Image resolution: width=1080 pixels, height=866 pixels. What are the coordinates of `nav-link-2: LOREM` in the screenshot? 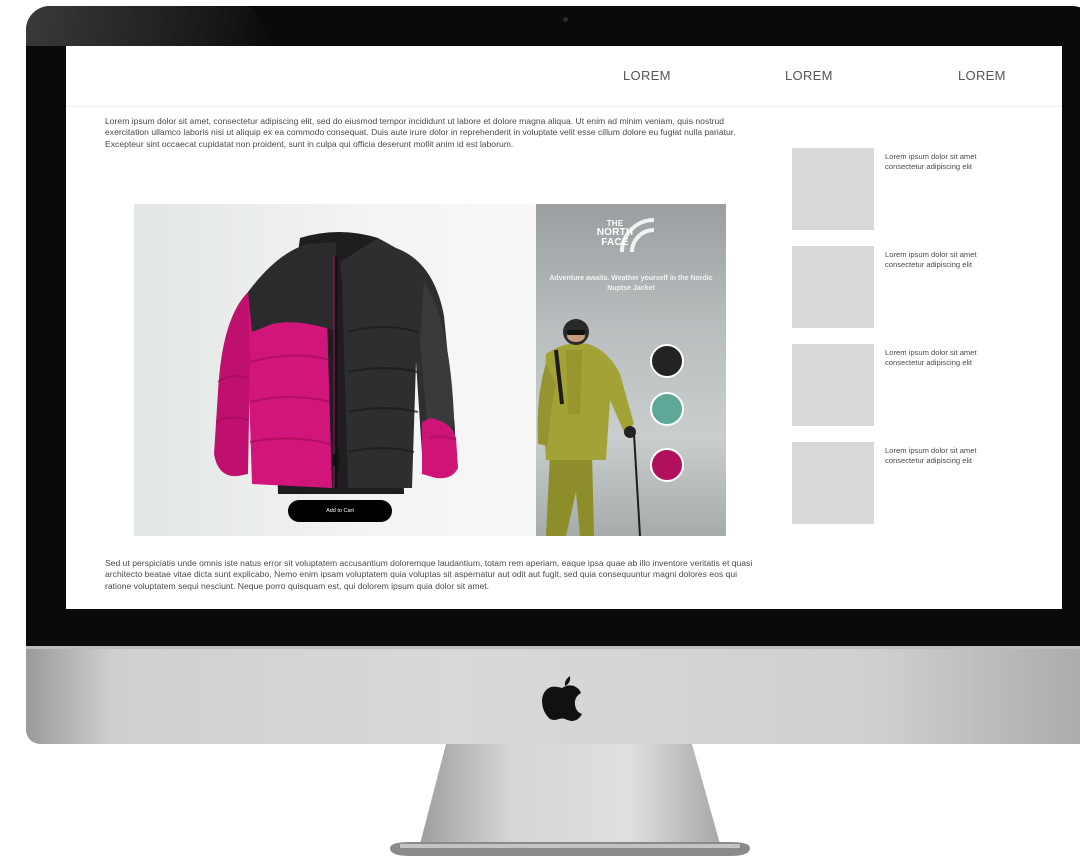 It's located at (809, 75).